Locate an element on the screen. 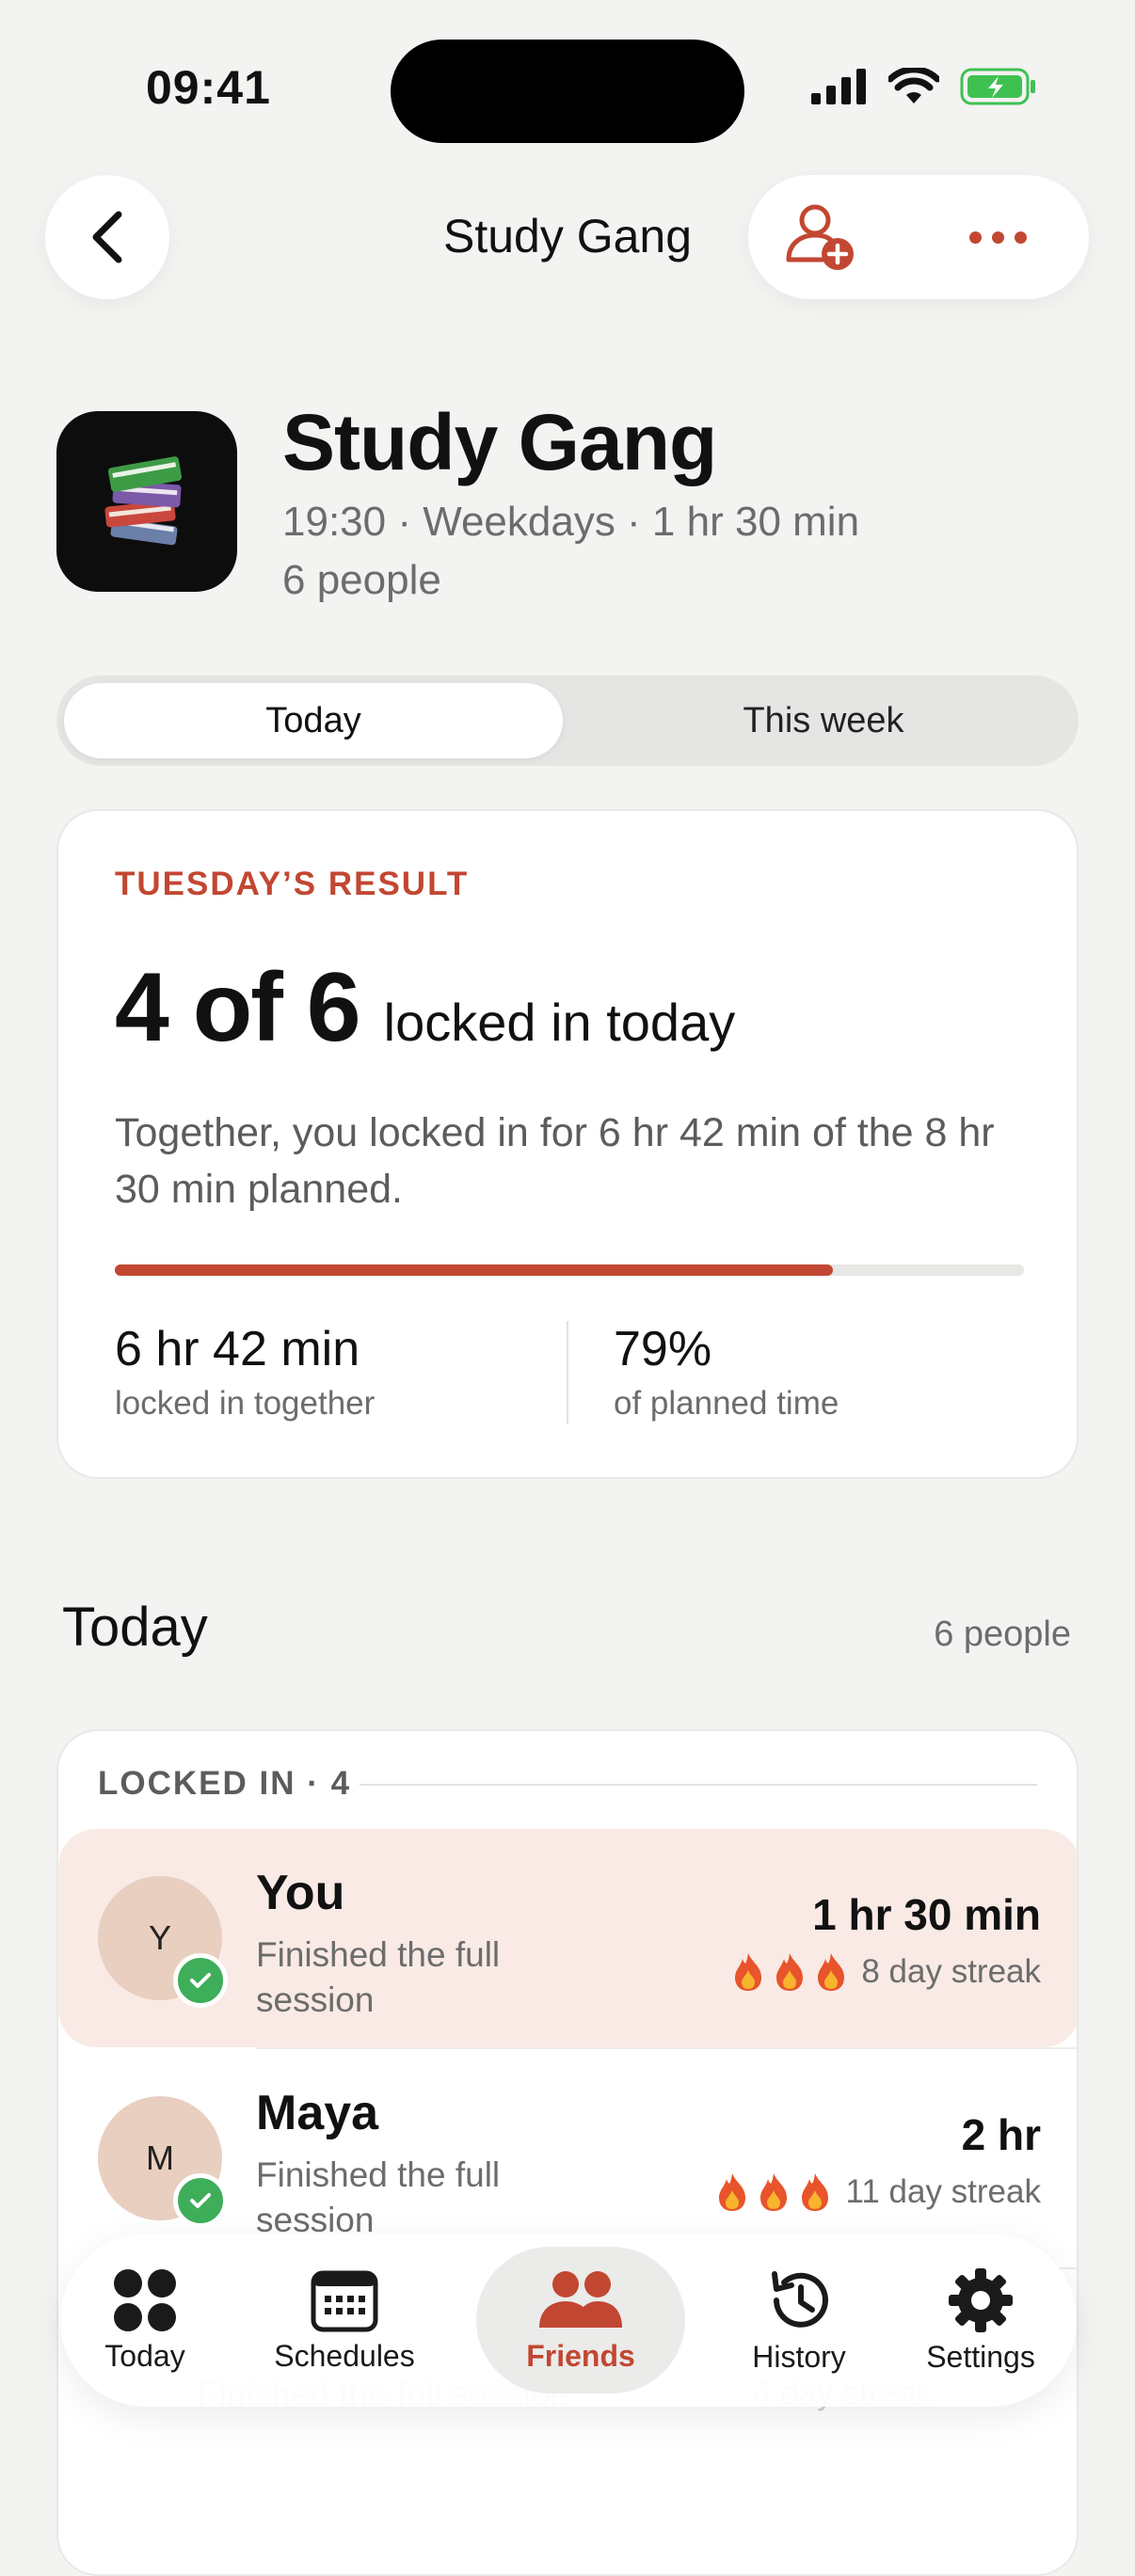 Image resolution: width=1135 pixels, height=2576 pixels. grid-icon is located at coordinates (145, 2299).